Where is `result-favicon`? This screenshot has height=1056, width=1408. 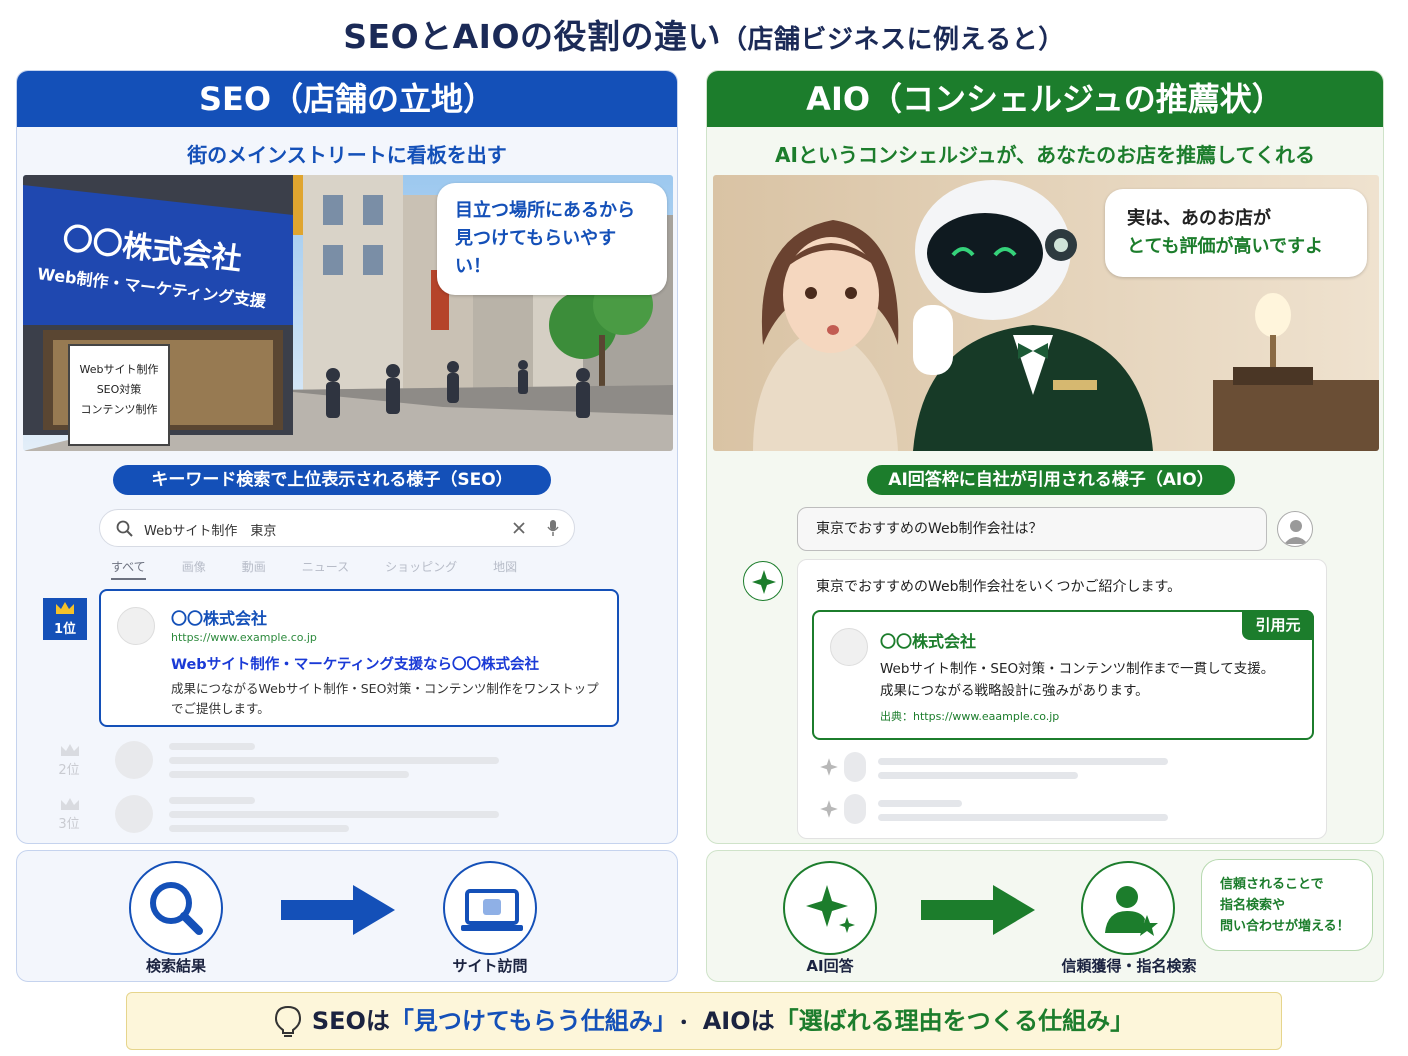
result-favicon is located at coordinates (136, 626).